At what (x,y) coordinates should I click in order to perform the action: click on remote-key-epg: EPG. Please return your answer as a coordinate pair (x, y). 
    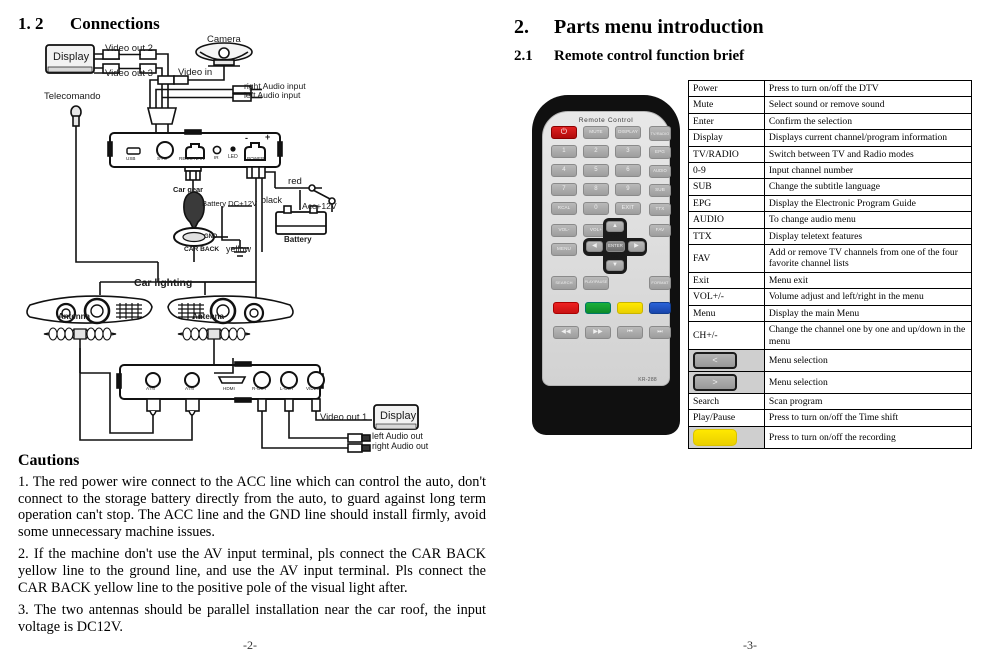
    Looking at the image, I should click on (660, 152).